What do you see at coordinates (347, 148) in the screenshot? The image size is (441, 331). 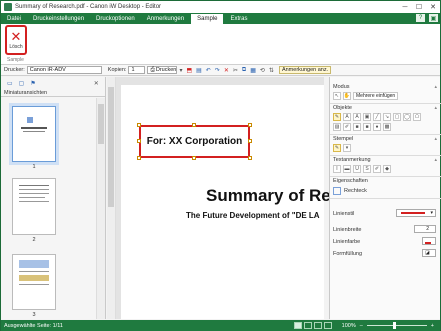 I see `stamp-dropdown-icon: ▾` at bounding box center [347, 148].